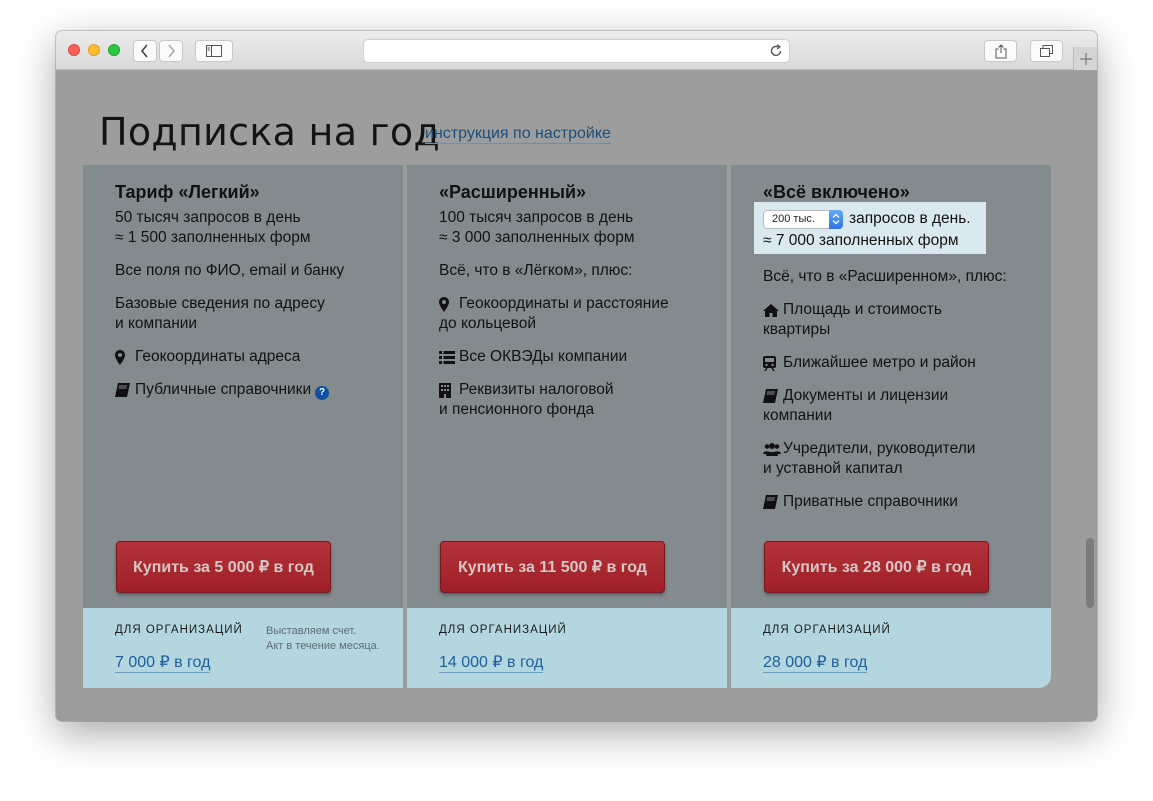 Image resolution: width=1153 pixels, height=801 pixels. I want to click on quota-select: 200 тыс., so click(803, 219).